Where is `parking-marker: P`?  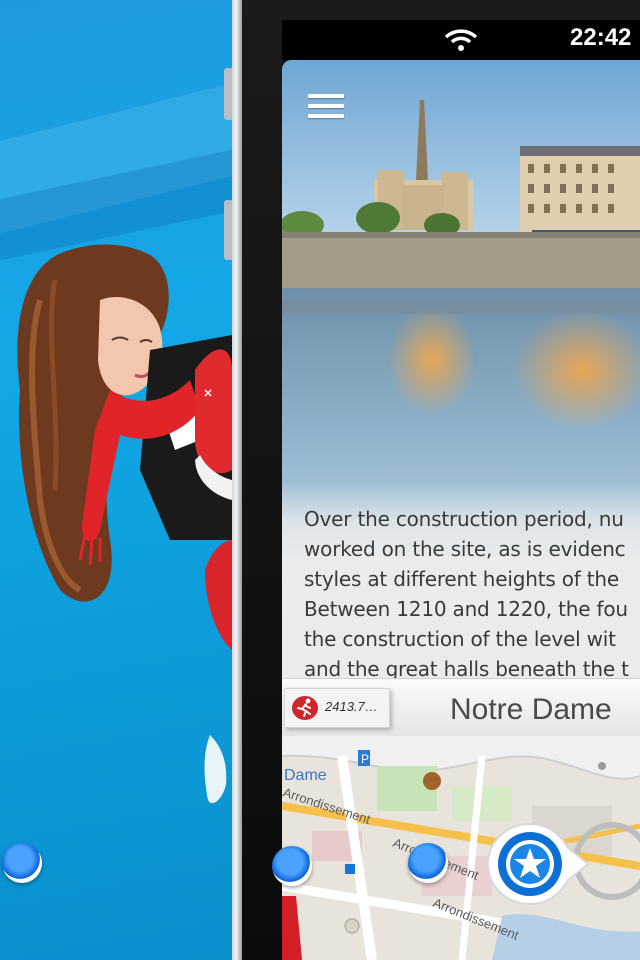 parking-marker: P is located at coordinates (365, 759).